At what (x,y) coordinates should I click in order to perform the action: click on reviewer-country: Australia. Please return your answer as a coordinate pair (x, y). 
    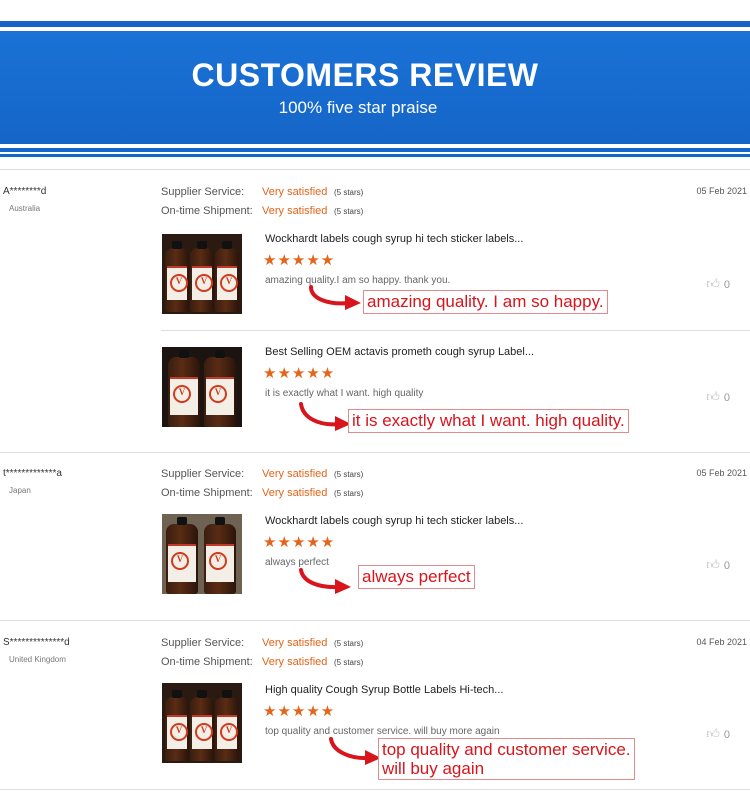
    Looking at the image, I should click on (25, 208).